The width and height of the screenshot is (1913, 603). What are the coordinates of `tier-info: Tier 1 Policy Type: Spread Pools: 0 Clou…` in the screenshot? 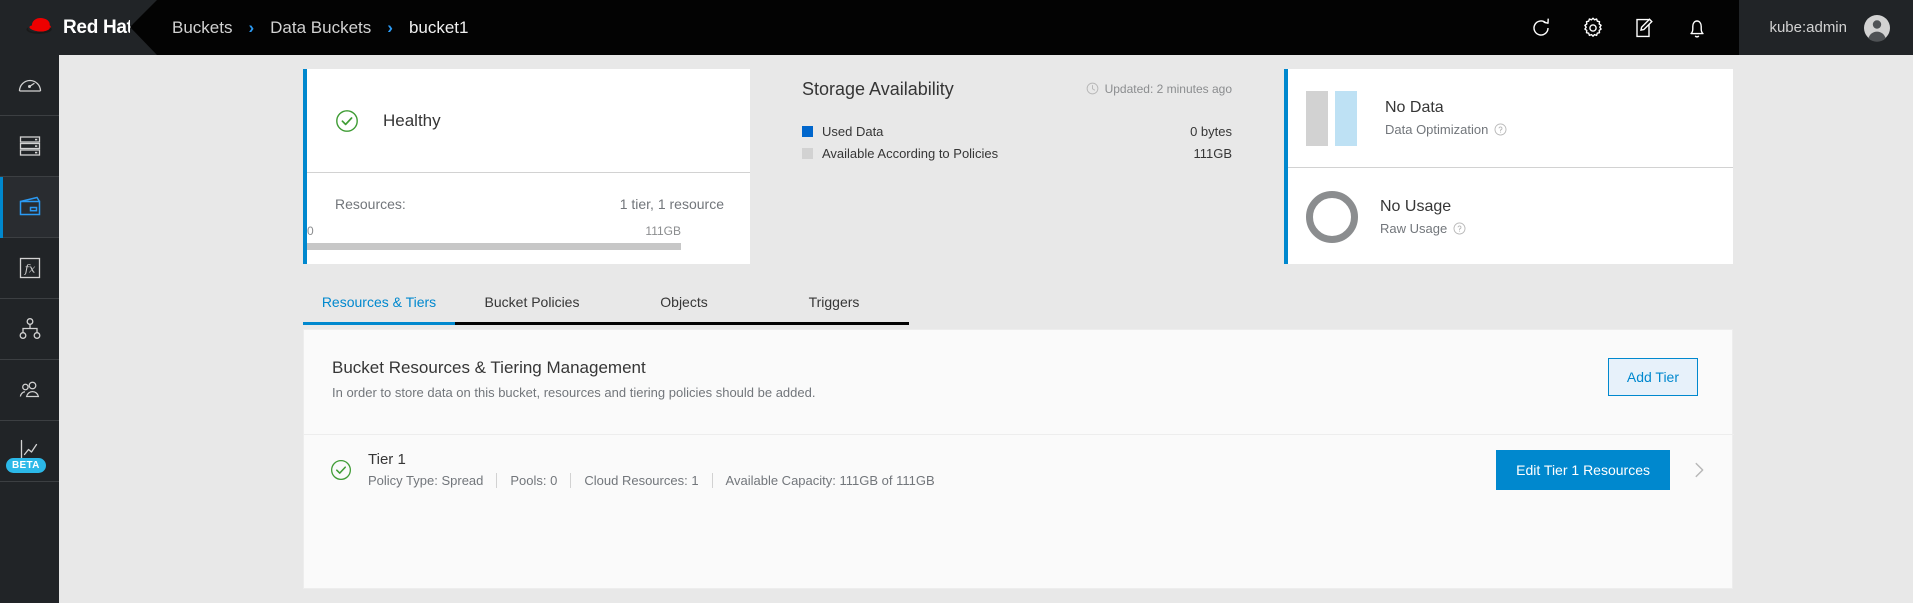 It's located at (932, 469).